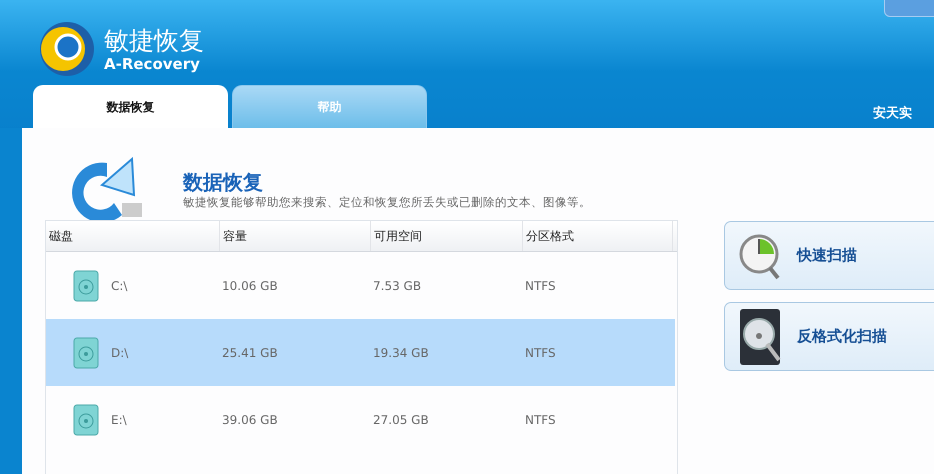 This screenshot has width=934, height=474. Describe the element at coordinates (401, 420) in the screenshot. I see `table-cell-text: 27.05 GB` at that location.